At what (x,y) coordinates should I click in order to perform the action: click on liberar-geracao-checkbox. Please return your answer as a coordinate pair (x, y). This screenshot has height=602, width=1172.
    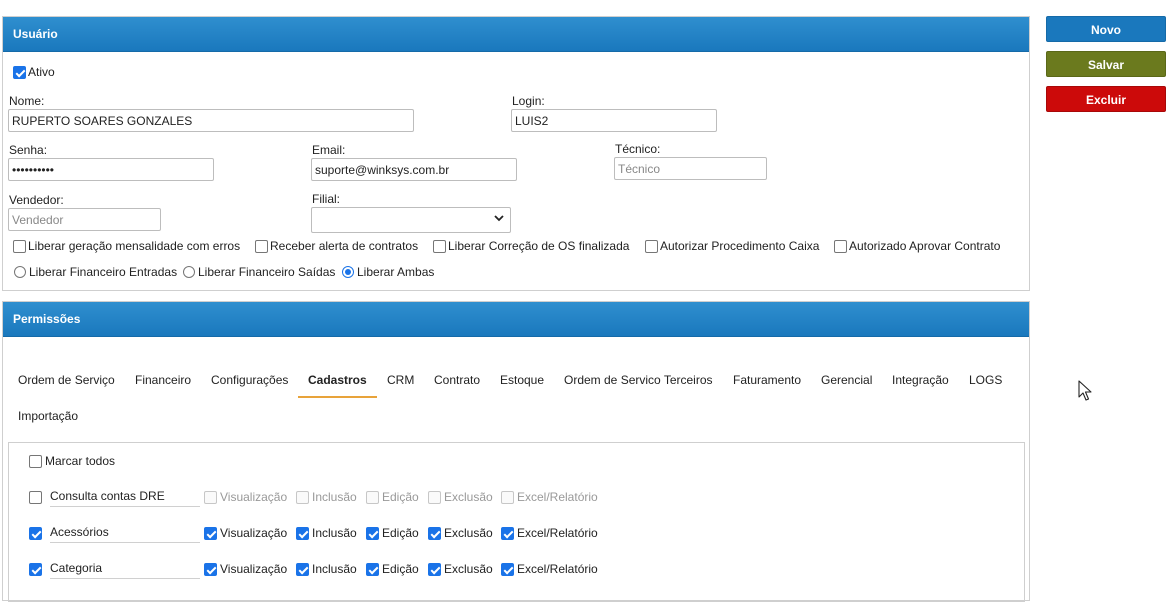
    Looking at the image, I should click on (19, 246).